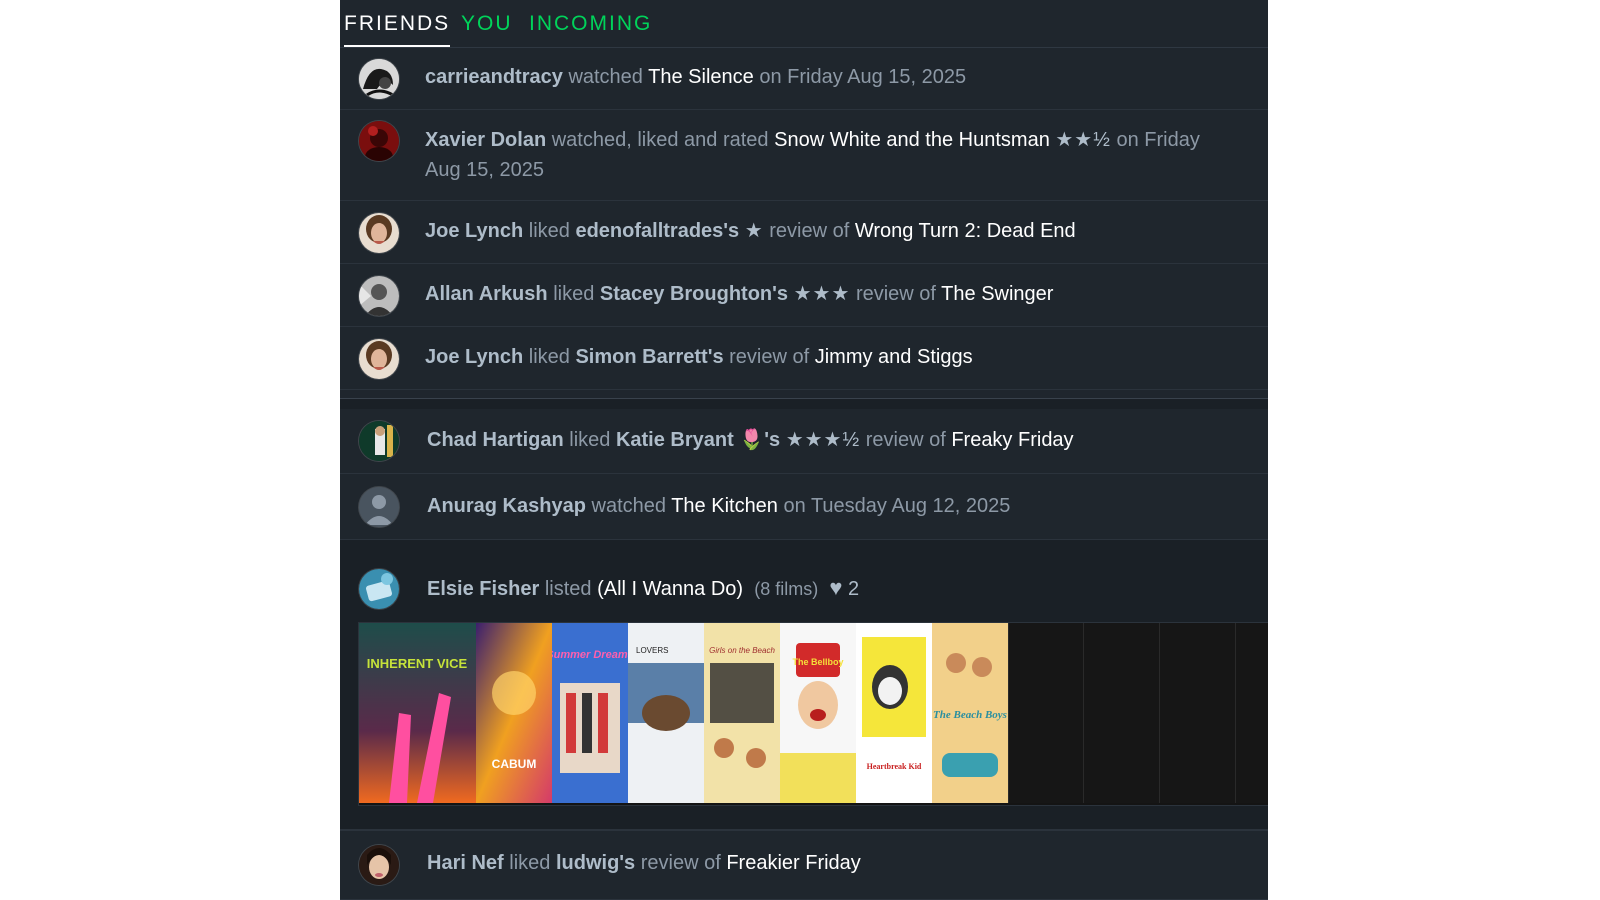  I want to click on poster: Heartbreak Kid, so click(894, 713).